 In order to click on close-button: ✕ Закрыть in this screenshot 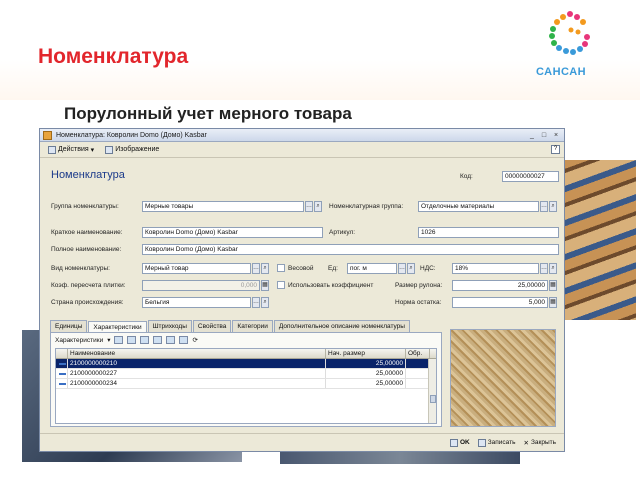, I will do `click(540, 443)`.